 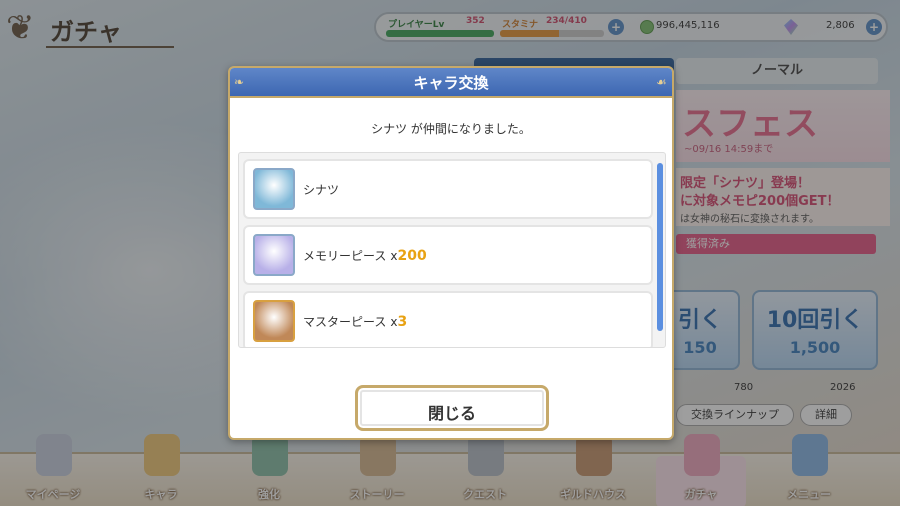 What do you see at coordinates (448, 319) in the screenshot?
I see `list-item: マスターピース x3` at bounding box center [448, 319].